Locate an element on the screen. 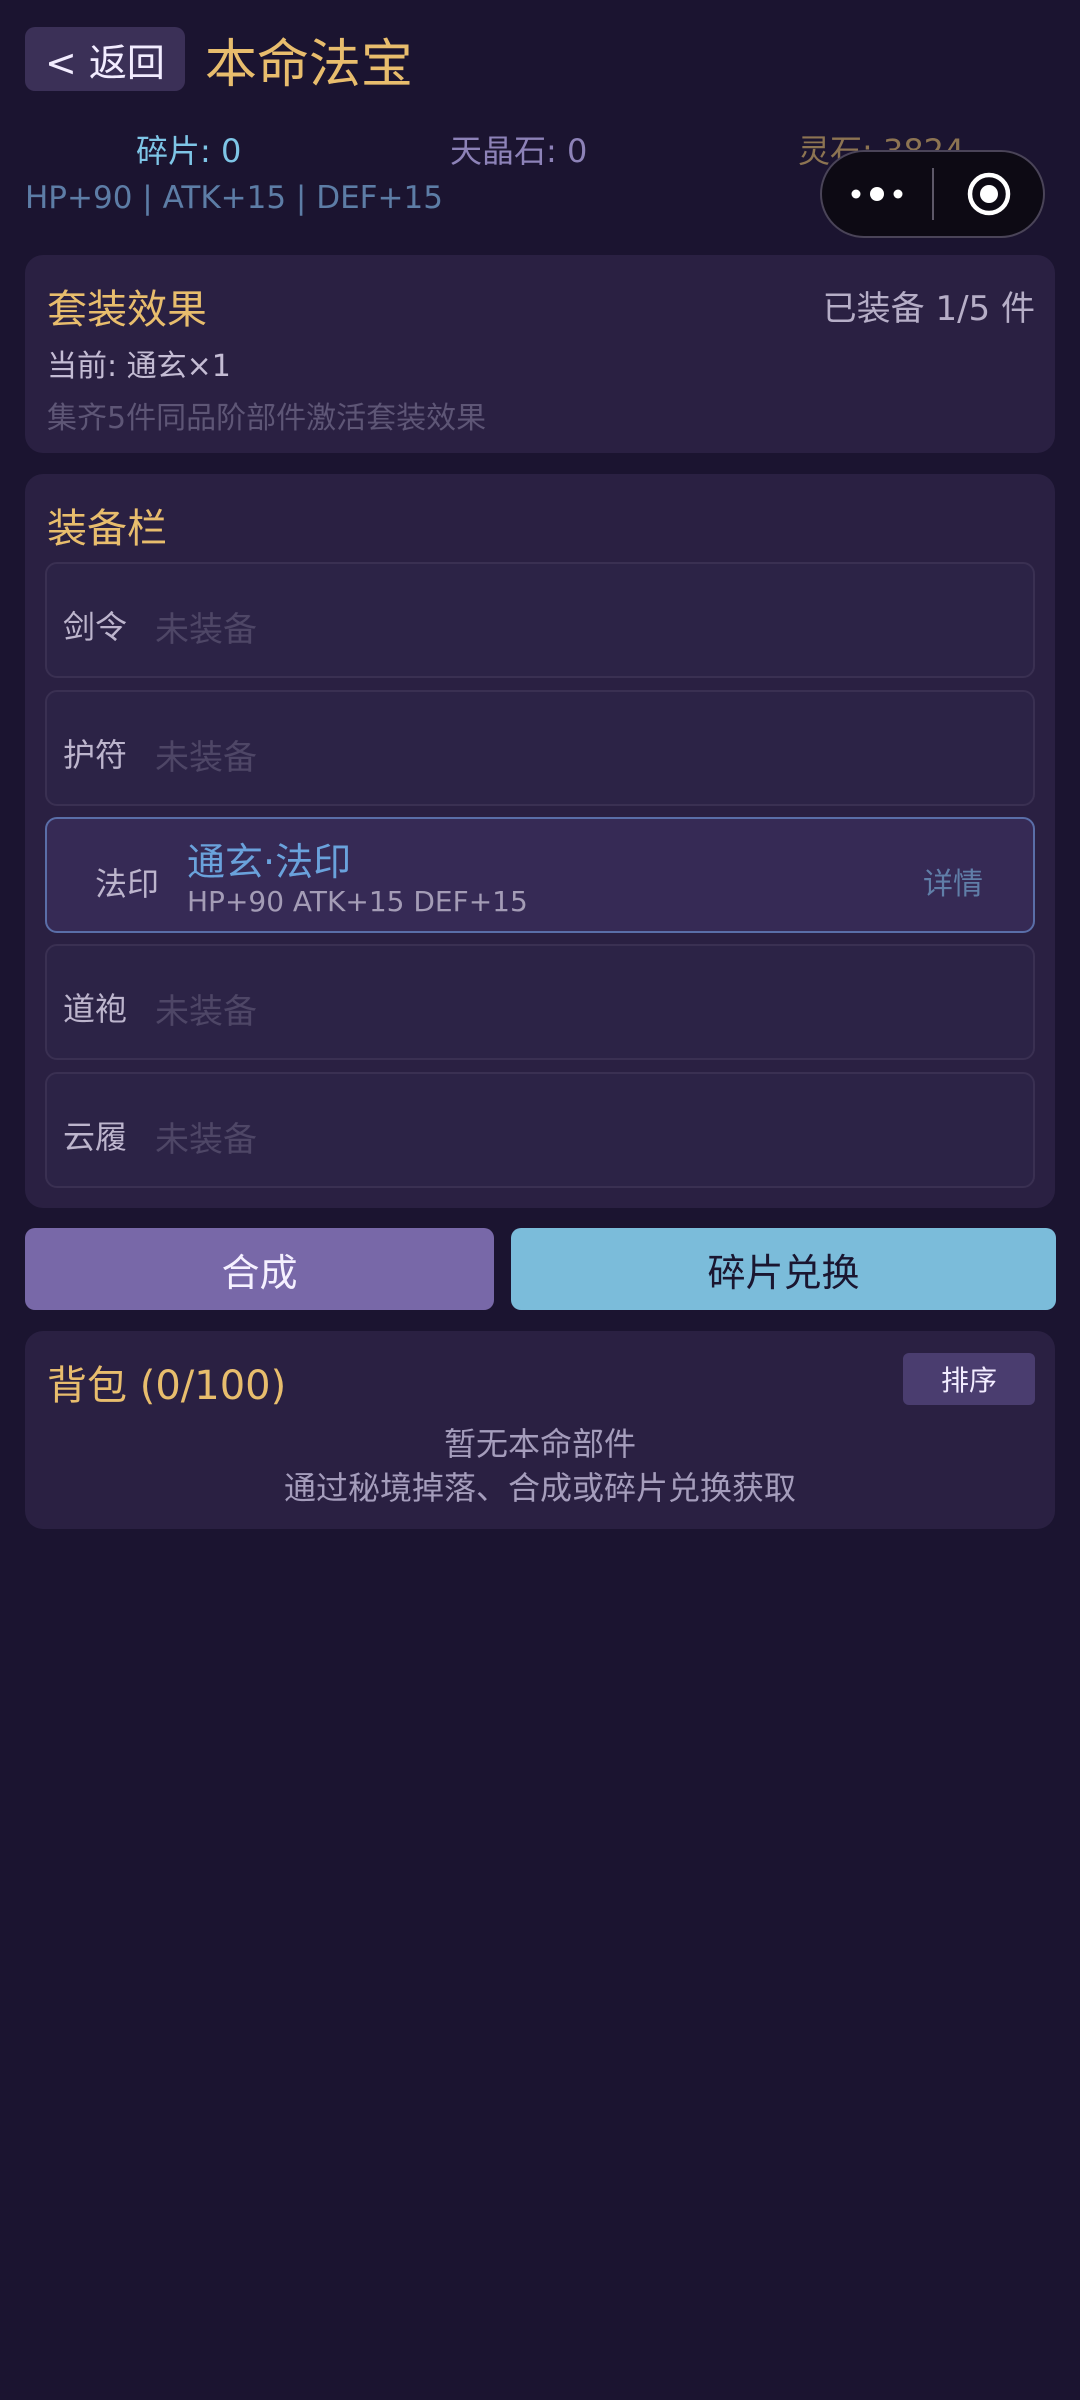 The height and width of the screenshot is (2400, 1080). slot-amulet: 护符 未装备 is located at coordinates (540, 748).